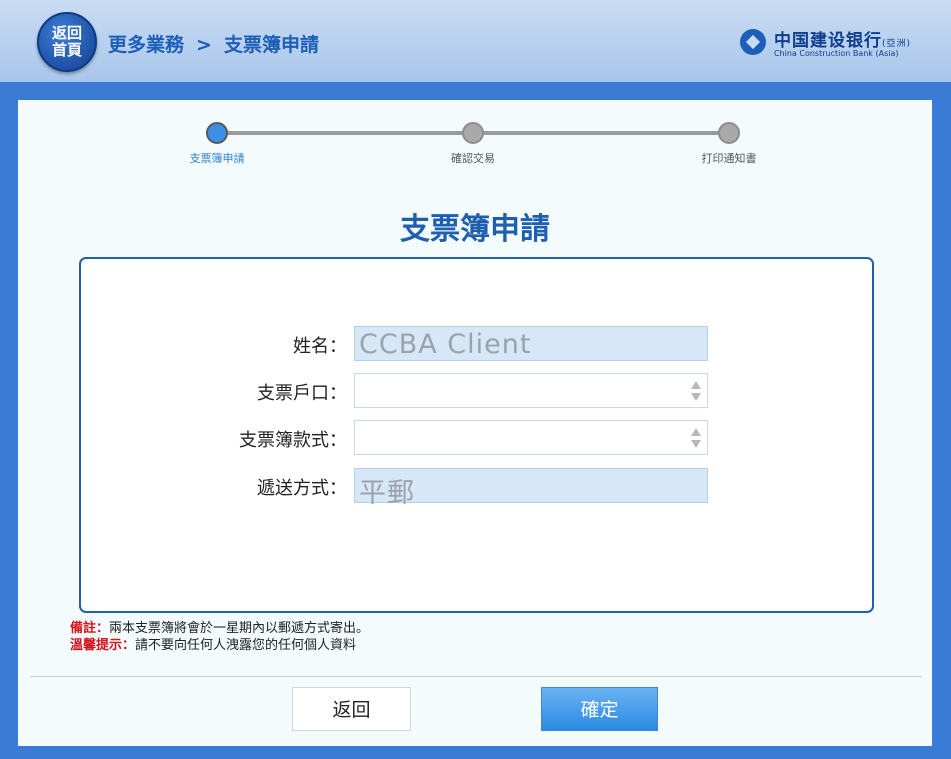 Image resolution: width=951 pixels, height=759 pixels. I want to click on step-label-print: 打印通知書, so click(729, 158).